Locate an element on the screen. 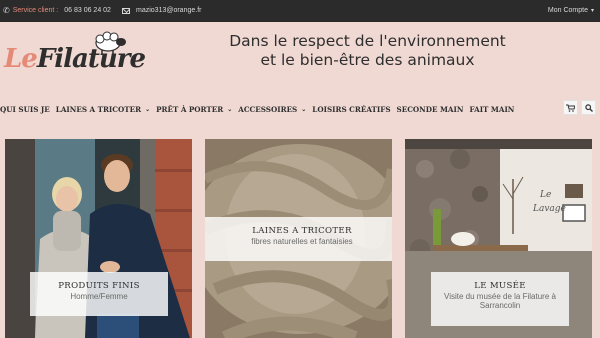  nav-label: LOISIRS CRÉATIFS is located at coordinates (351, 109).